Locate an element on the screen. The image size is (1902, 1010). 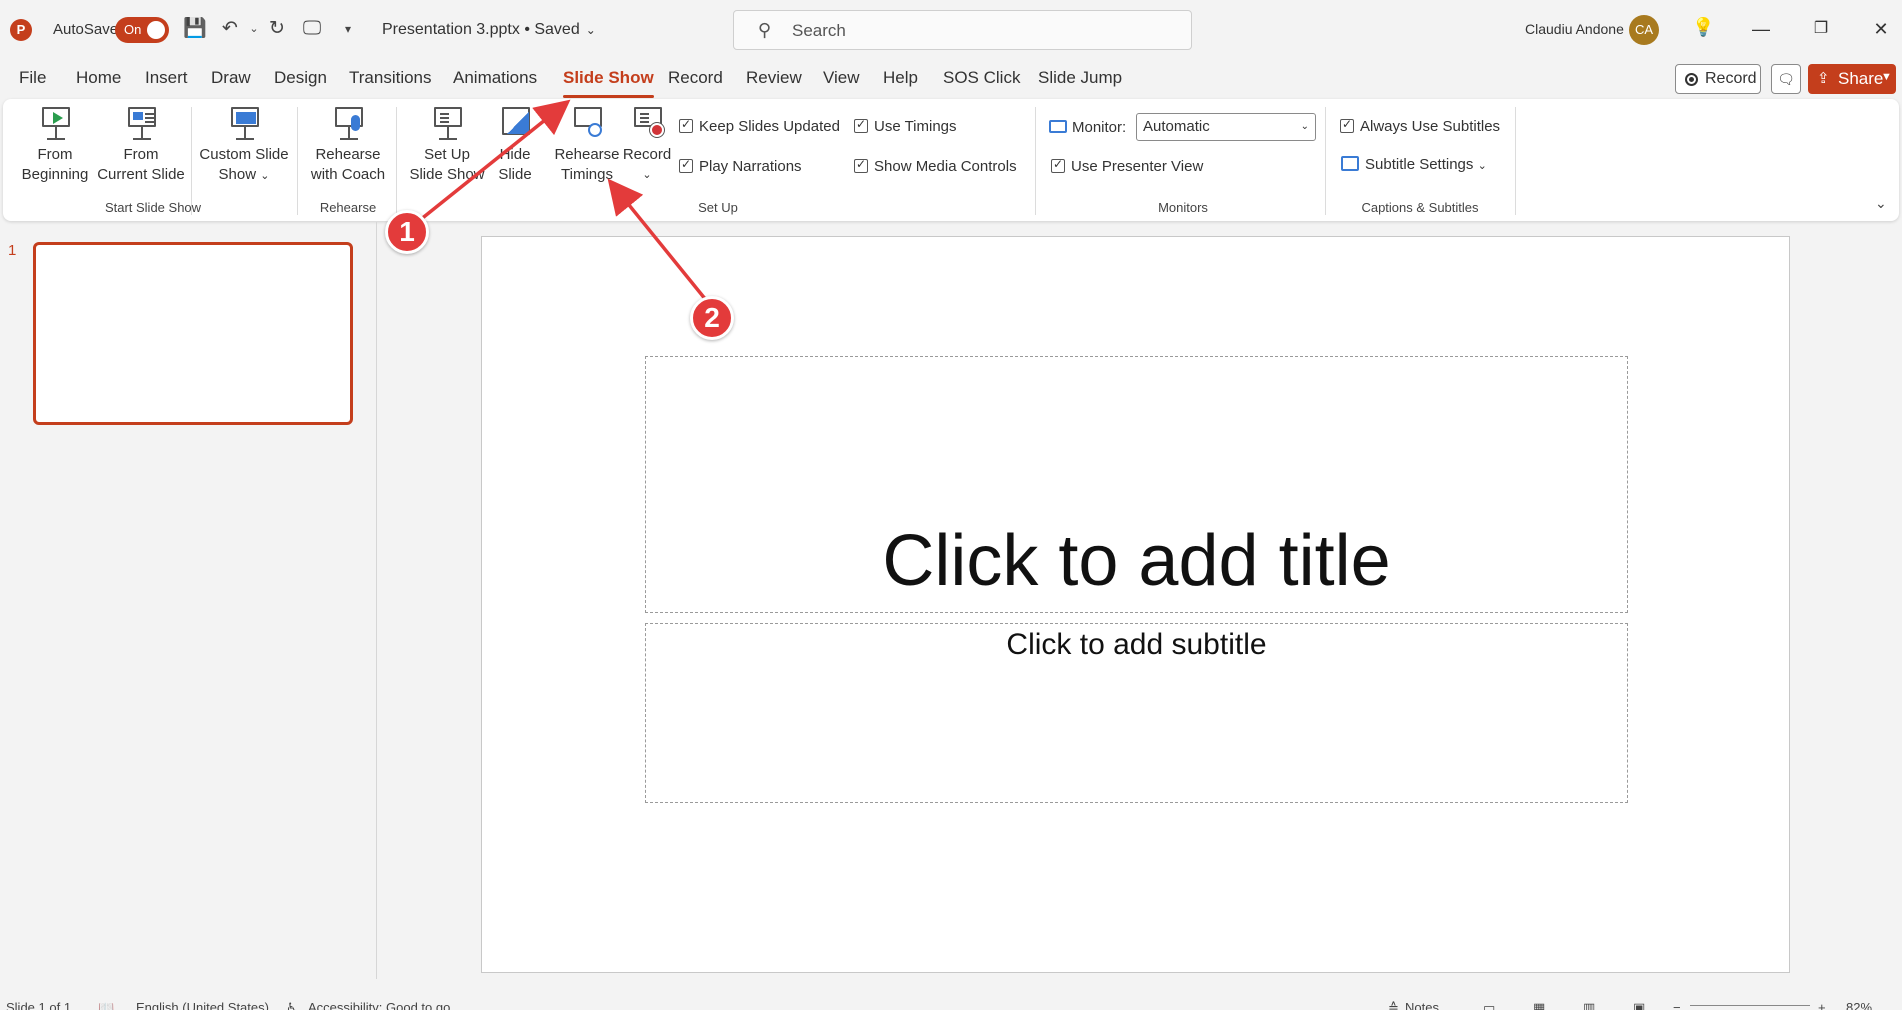
spelling-icon: 📖 is located at coordinates (106, 1005).